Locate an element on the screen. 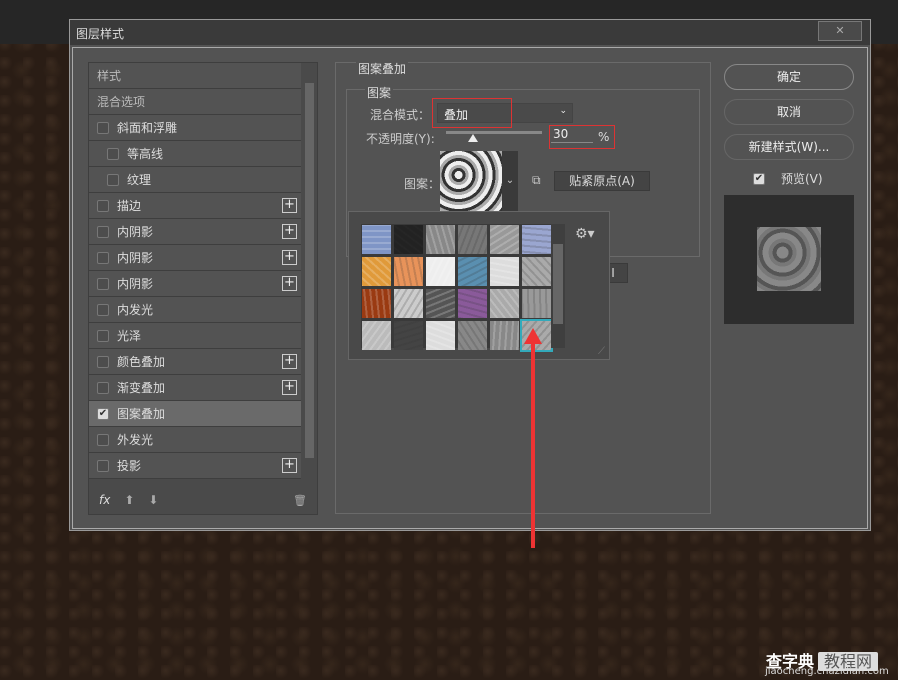 The image size is (898, 680). new-preset-icon: ⧉ is located at coordinates (536, 180).